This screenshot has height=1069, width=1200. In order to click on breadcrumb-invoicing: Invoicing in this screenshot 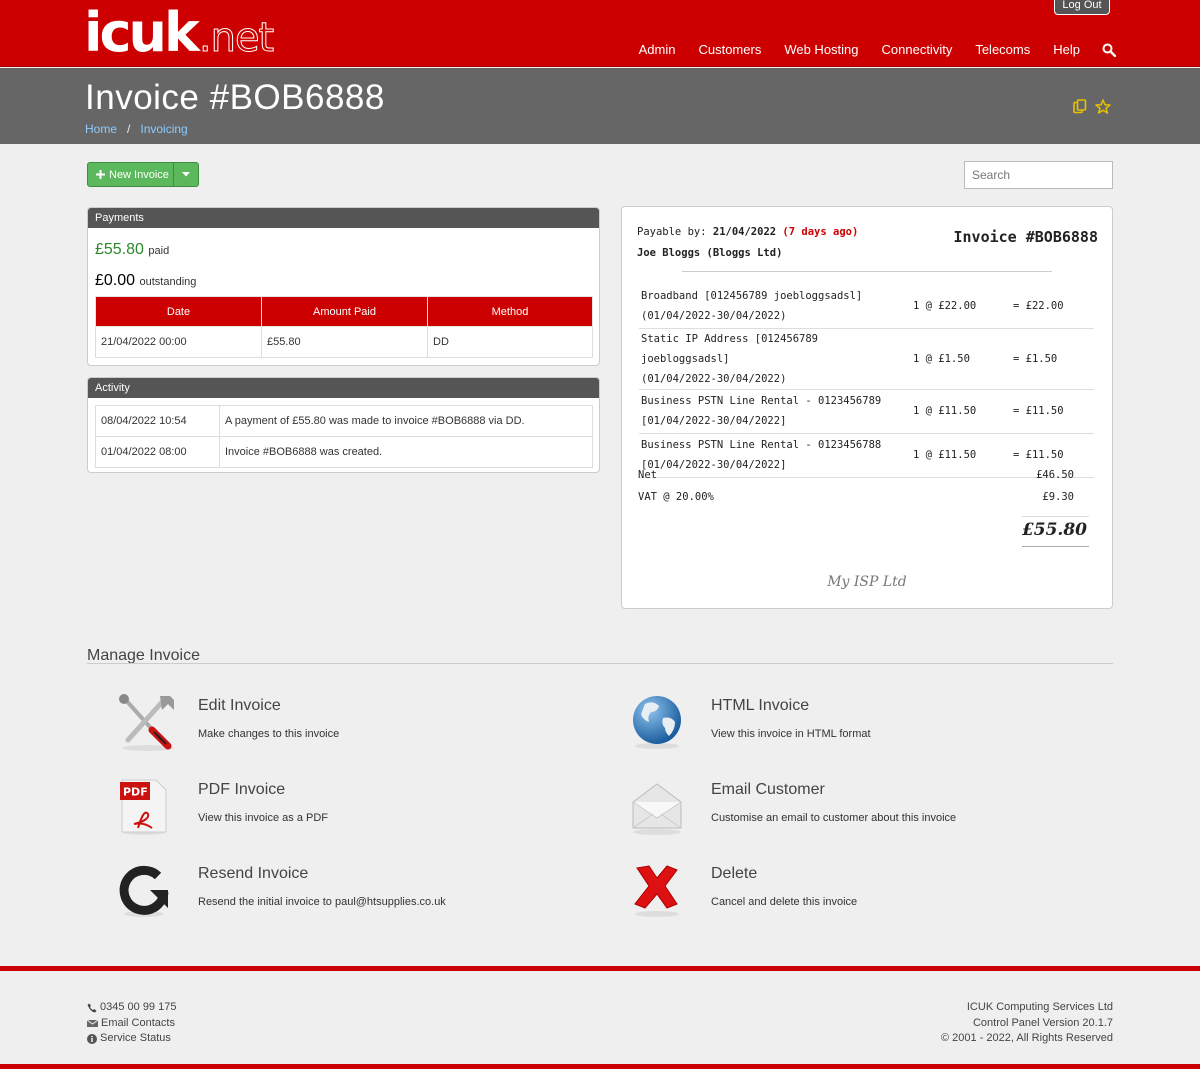, I will do `click(163, 129)`.